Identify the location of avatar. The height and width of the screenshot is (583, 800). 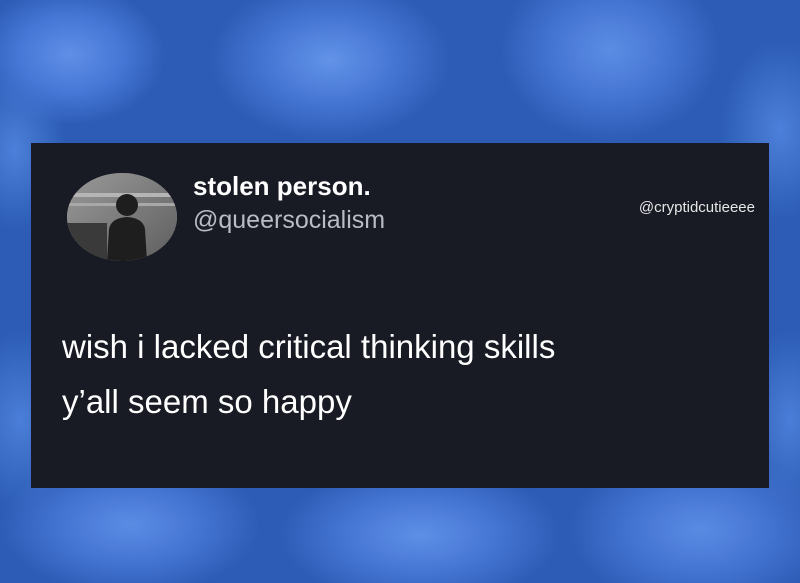
(122, 217).